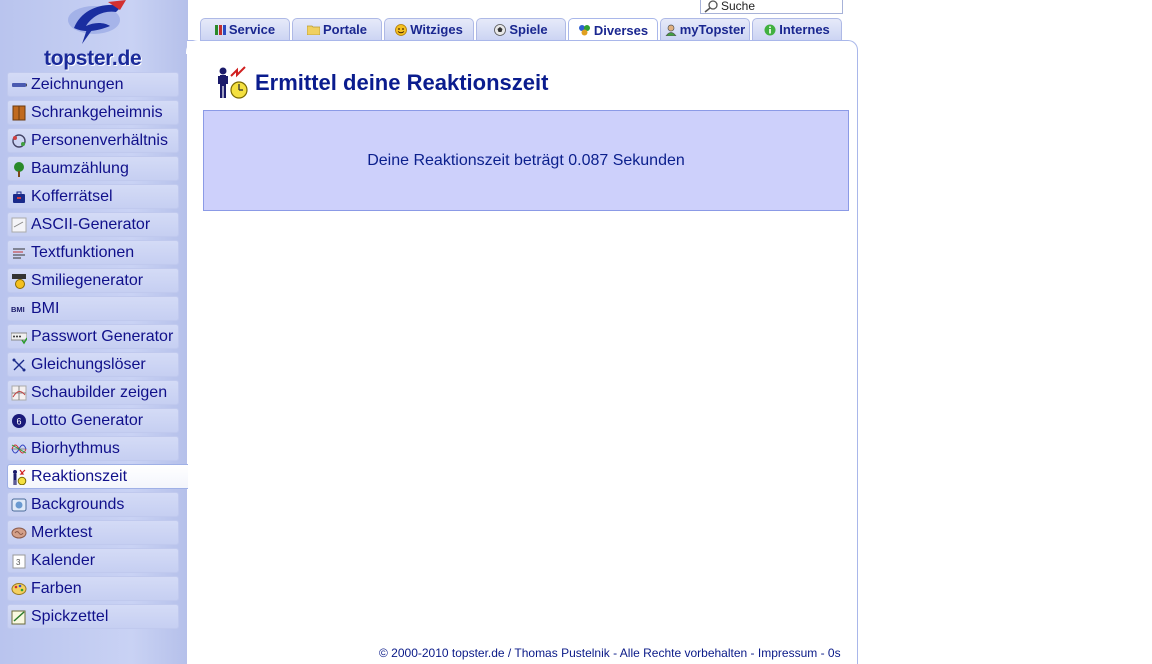 This screenshot has height=664, width=1152. I want to click on wave-icon, so click(19, 448).